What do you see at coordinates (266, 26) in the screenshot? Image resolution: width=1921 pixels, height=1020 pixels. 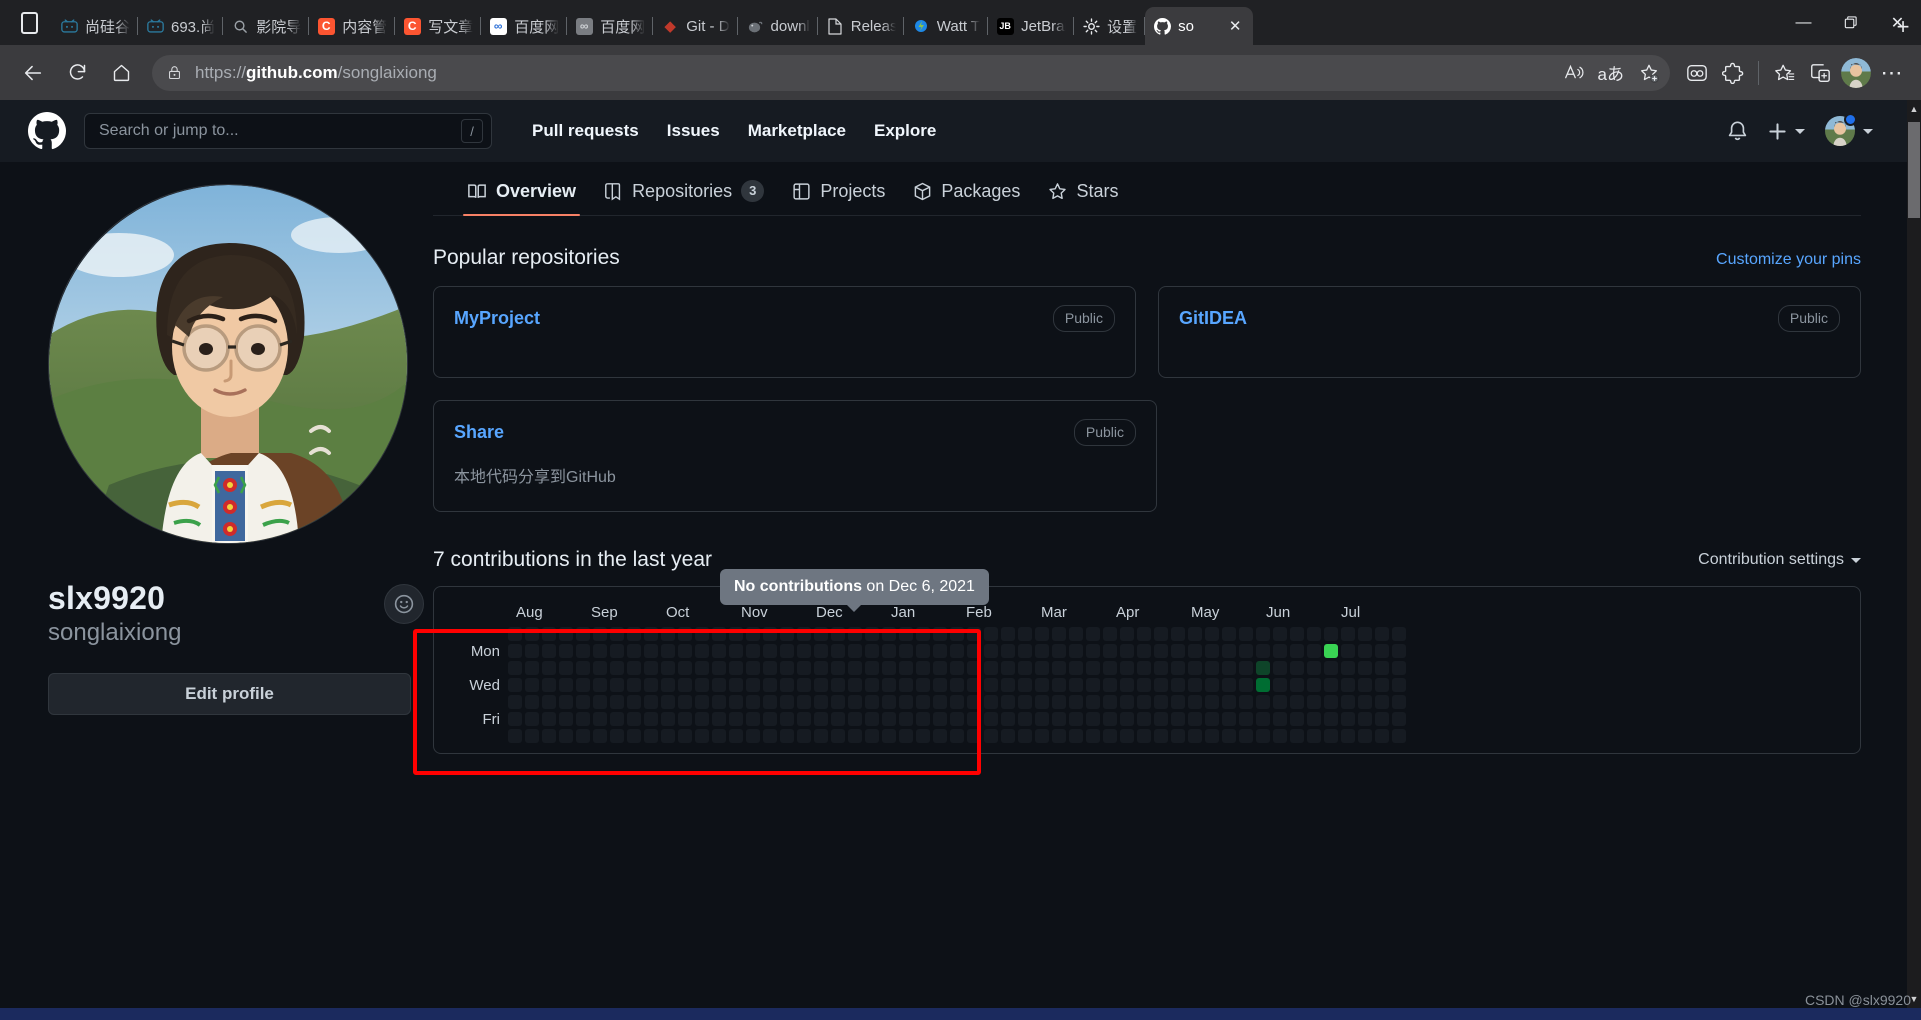 I see `browser-tab: 影院导` at bounding box center [266, 26].